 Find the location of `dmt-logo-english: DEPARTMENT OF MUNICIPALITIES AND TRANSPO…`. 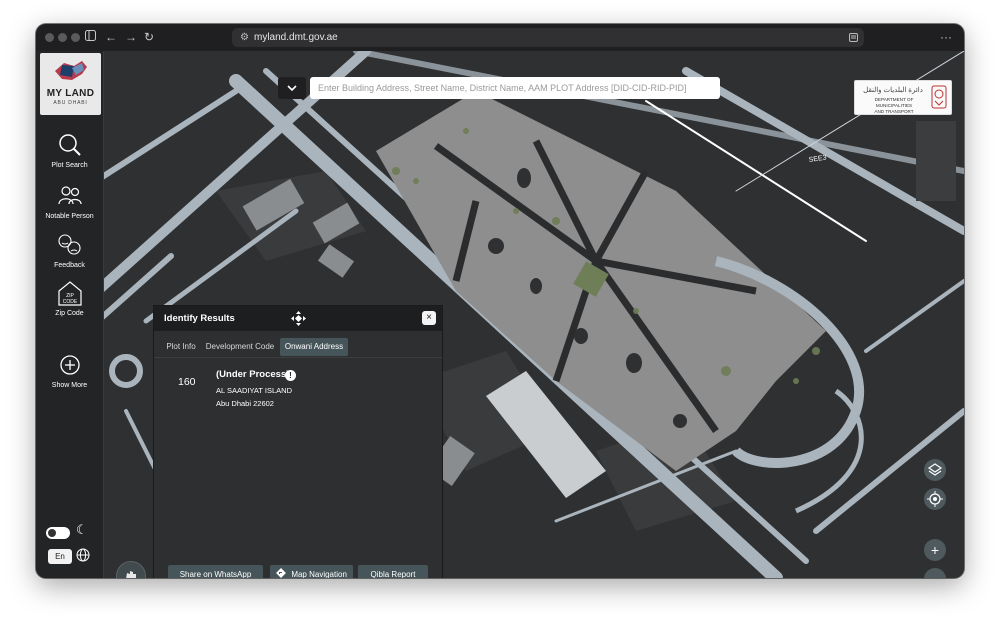

dmt-logo-english: DEPARTMENT OF MUNICIPALITIES AND TRANSPO… is located at coordinates (894, 106).